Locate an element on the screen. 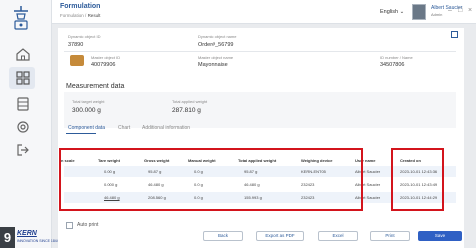  kern-logo: KERN is located at coordinates (27, 233).